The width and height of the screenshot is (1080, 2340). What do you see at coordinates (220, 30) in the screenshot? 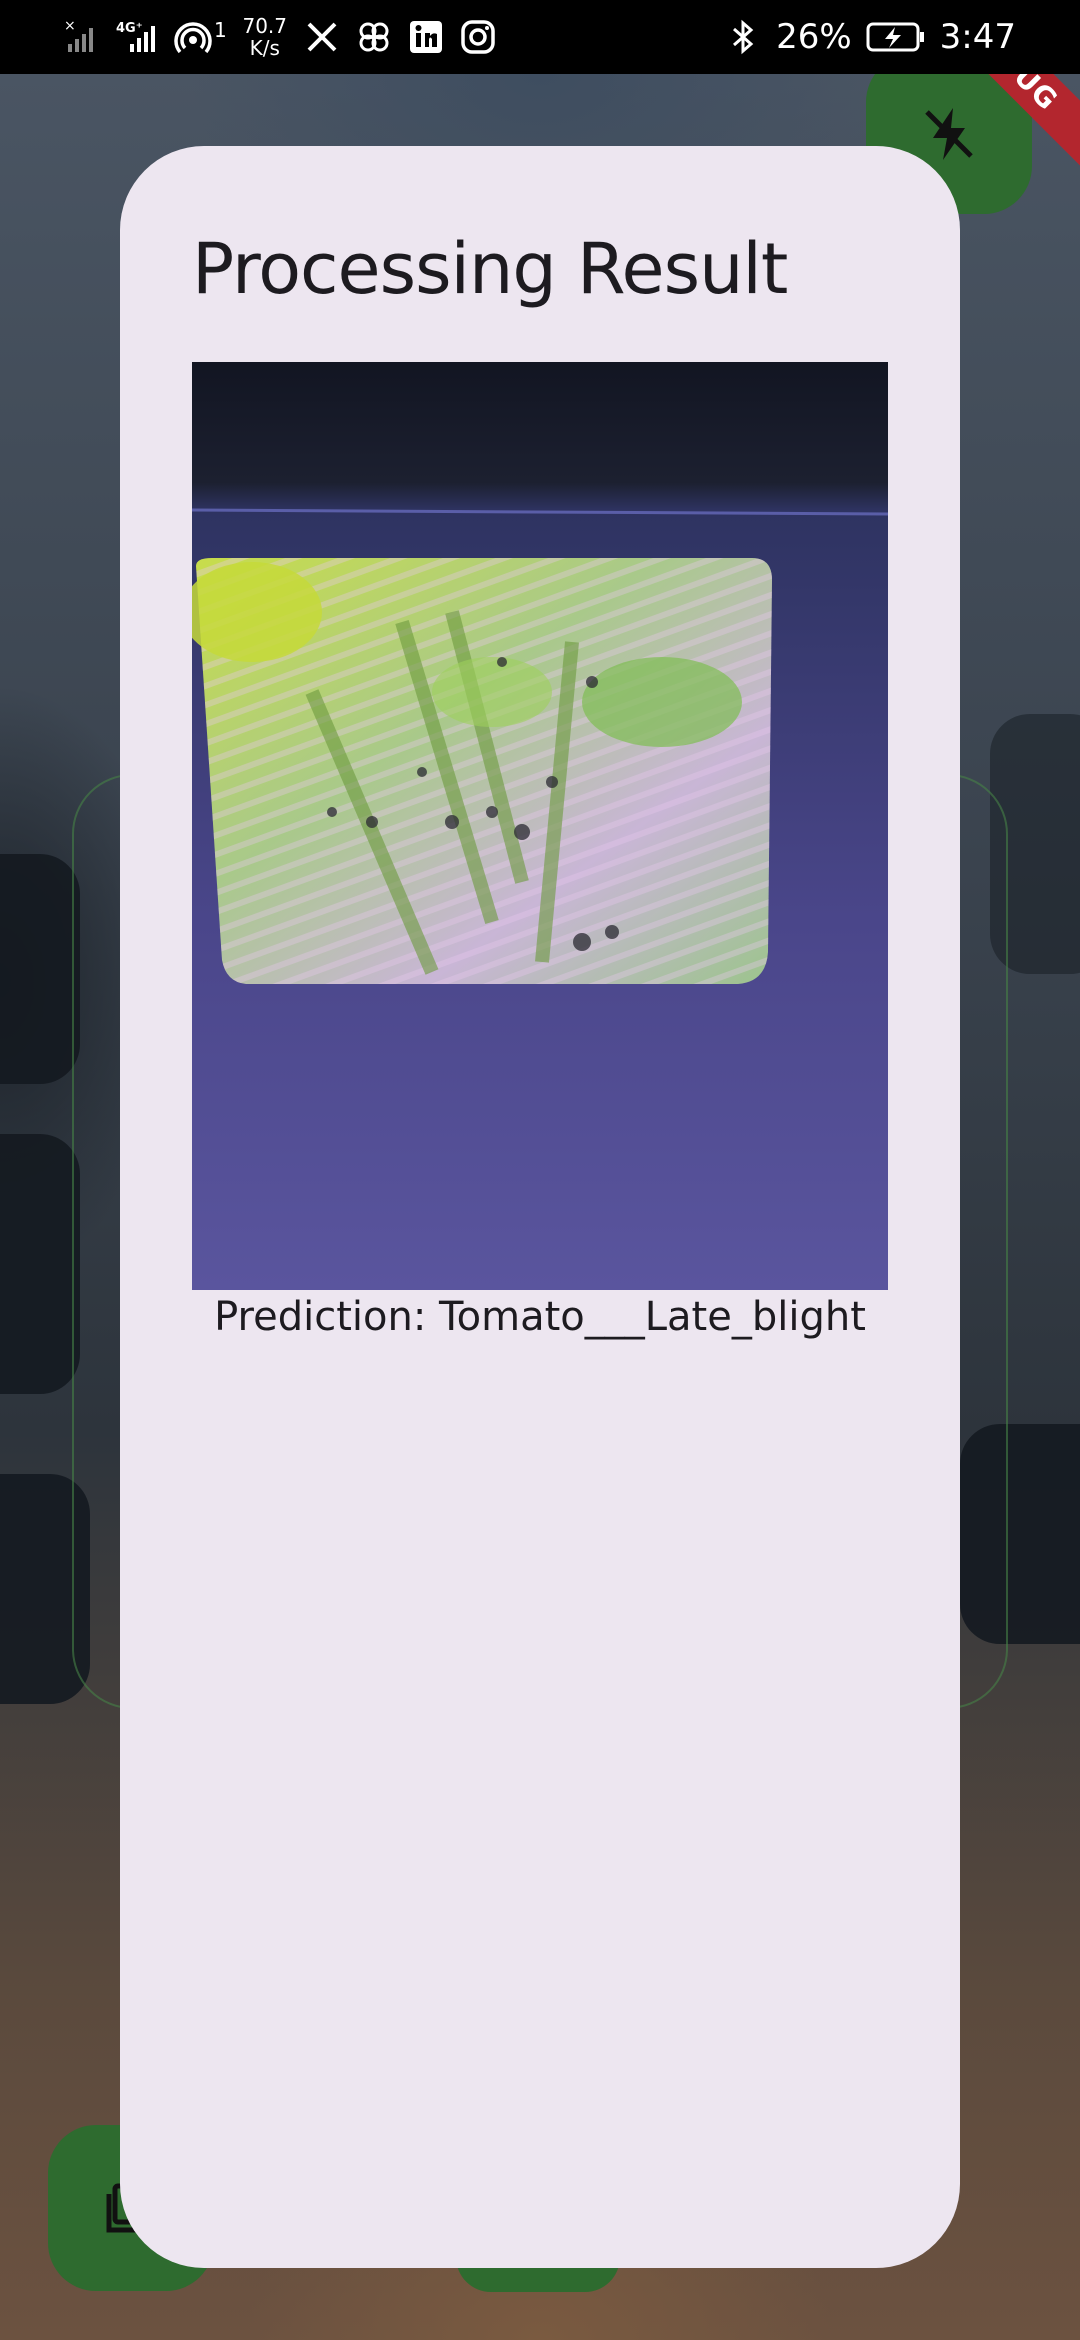
I see `hotspot-count: 1` at bounding box center [220, 30].